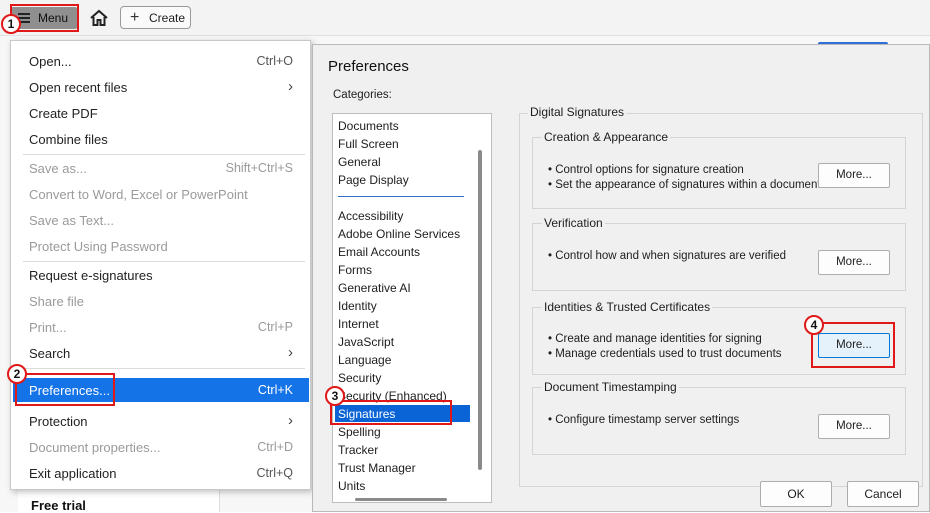 This screenshot has height=513, width=930. Describe the element at coordinates (167, 18) in the screenshot. I see `create-button-label: Create` at that location.